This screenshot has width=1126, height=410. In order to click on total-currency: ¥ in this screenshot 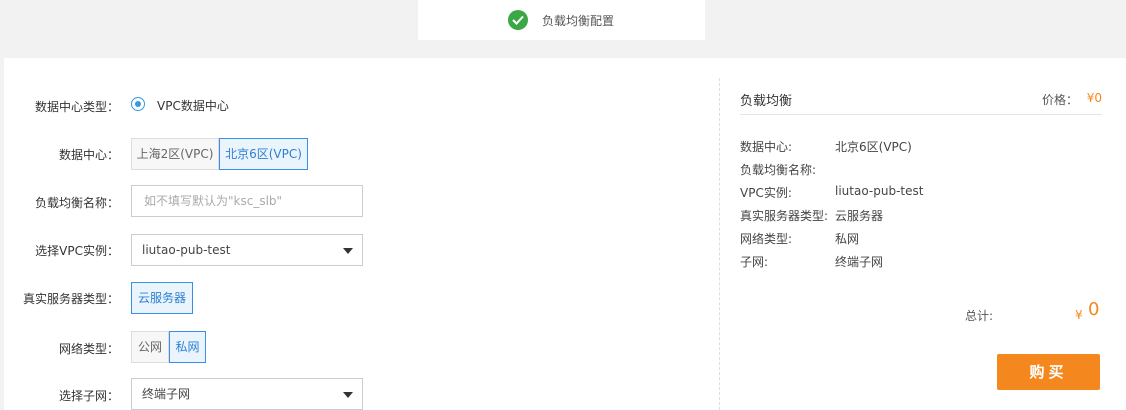, I will do `click(1079, 315)`.